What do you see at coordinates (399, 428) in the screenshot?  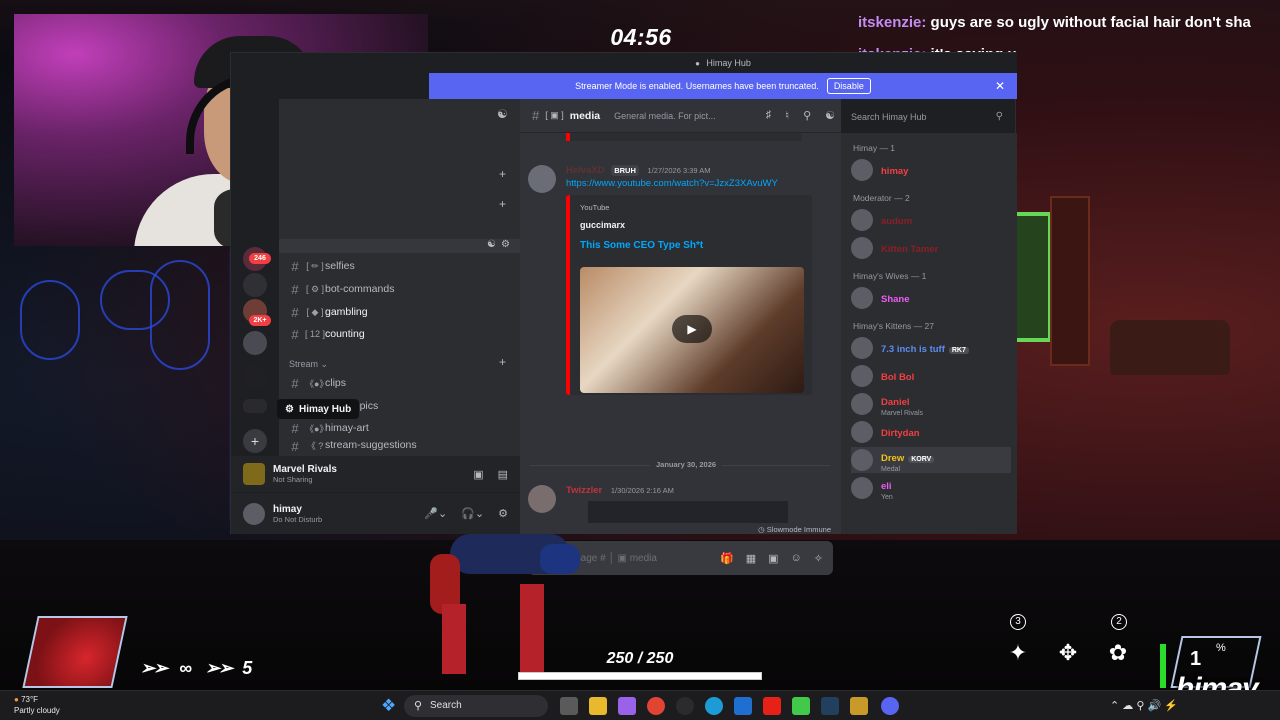 I see `channel-himay-art: # 《●》 himay-art` at bounding box center [399, 428].